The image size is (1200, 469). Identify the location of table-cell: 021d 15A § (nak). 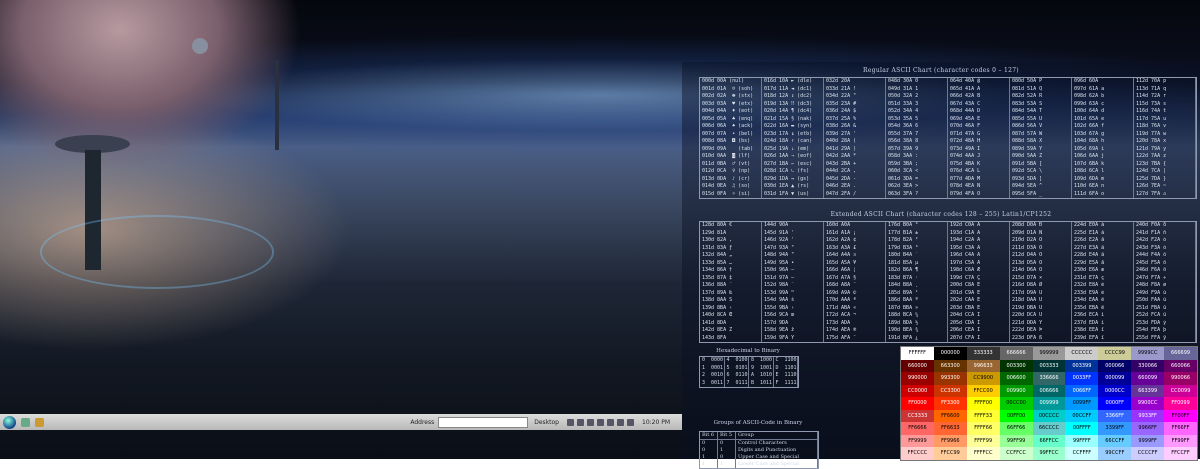
(788, 118).